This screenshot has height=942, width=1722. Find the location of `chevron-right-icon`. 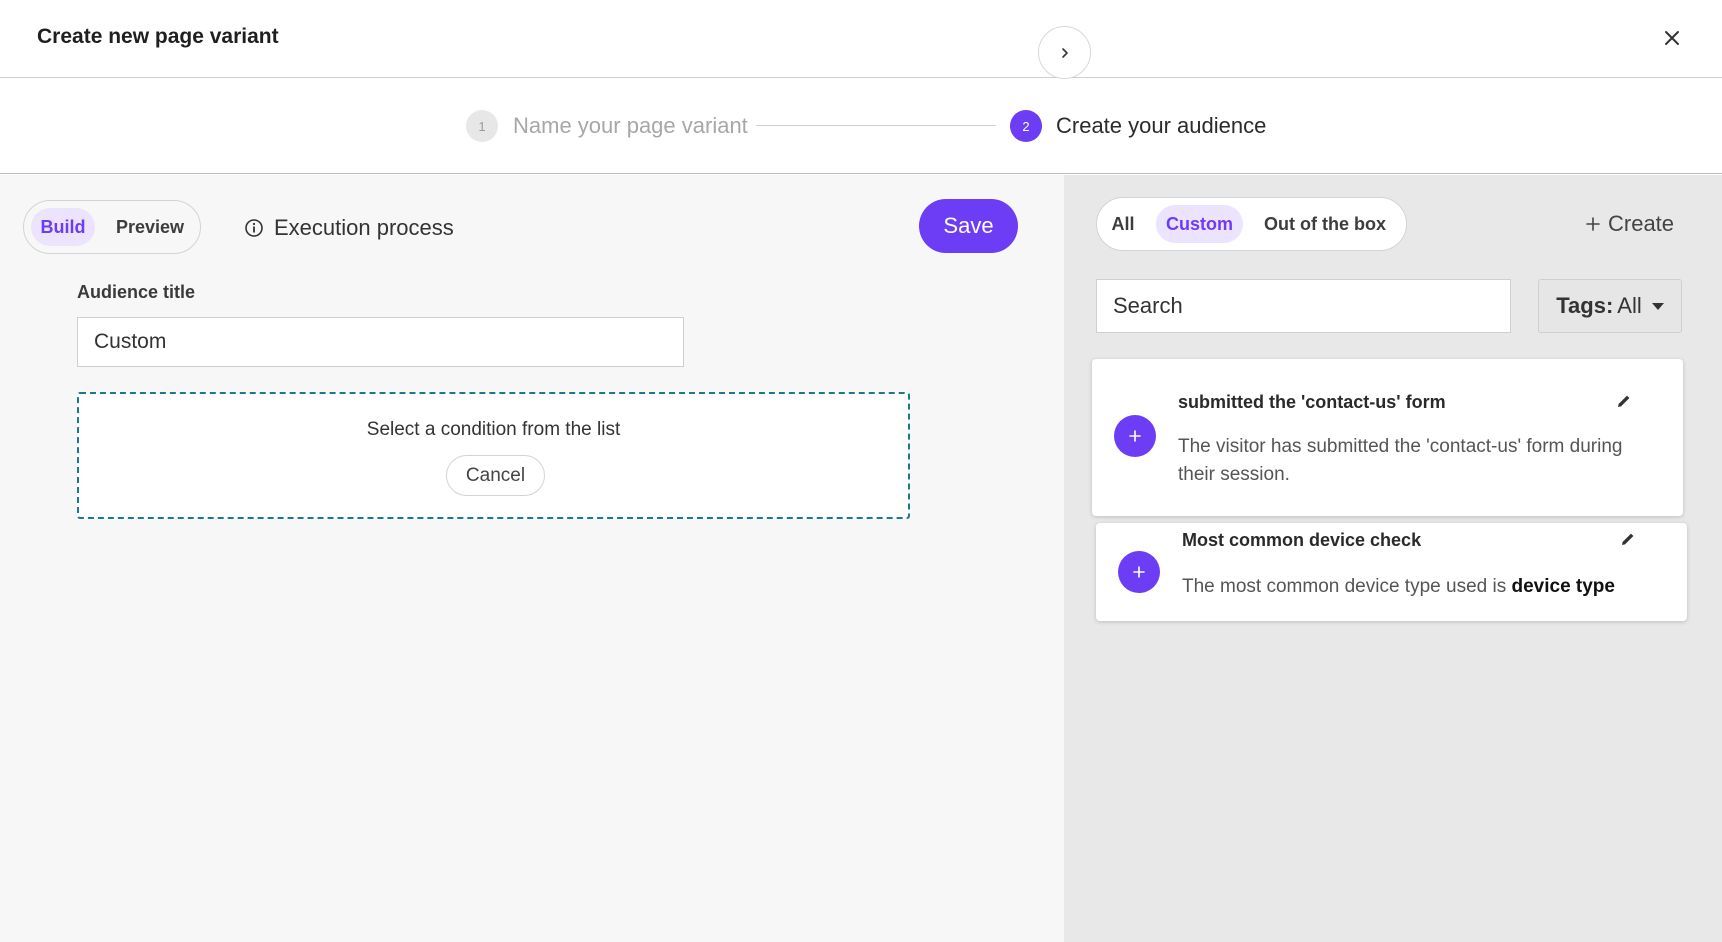

chevron-right-icon is located at coordinates (1064, 52).